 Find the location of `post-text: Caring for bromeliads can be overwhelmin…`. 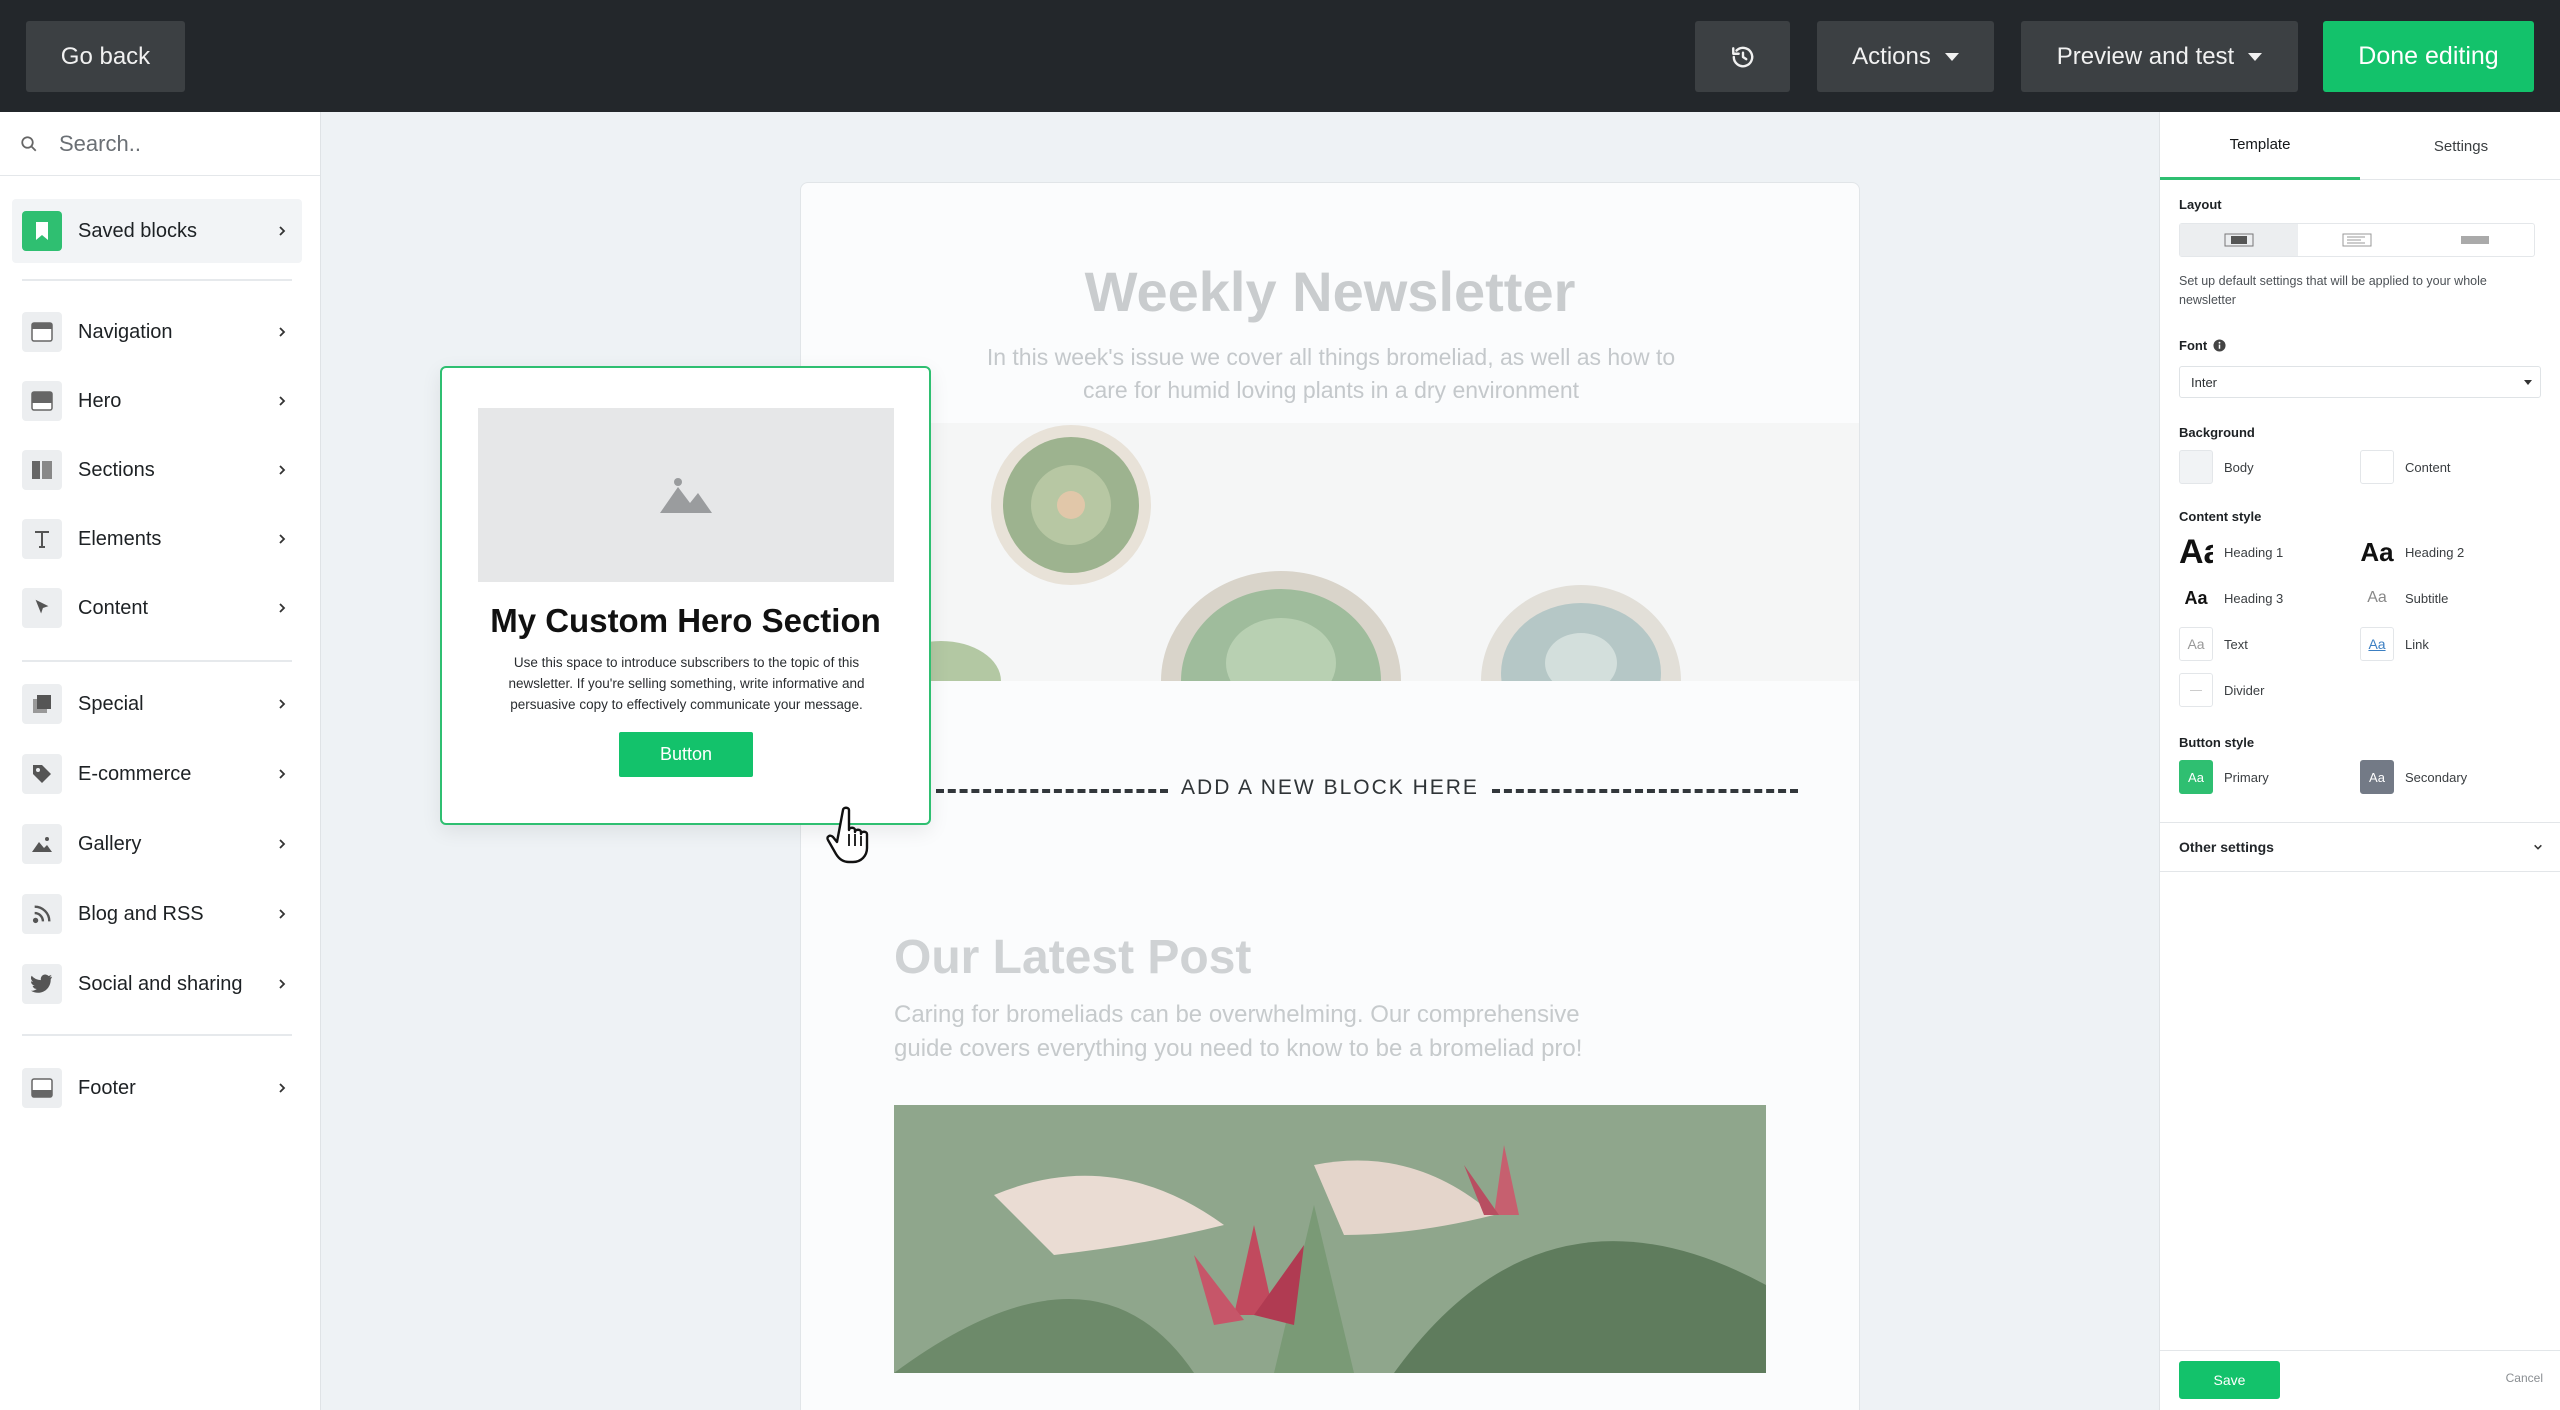

post-text: Caring for bromeliads can be overwhelmin… is located at coordinates (1238, 1031).